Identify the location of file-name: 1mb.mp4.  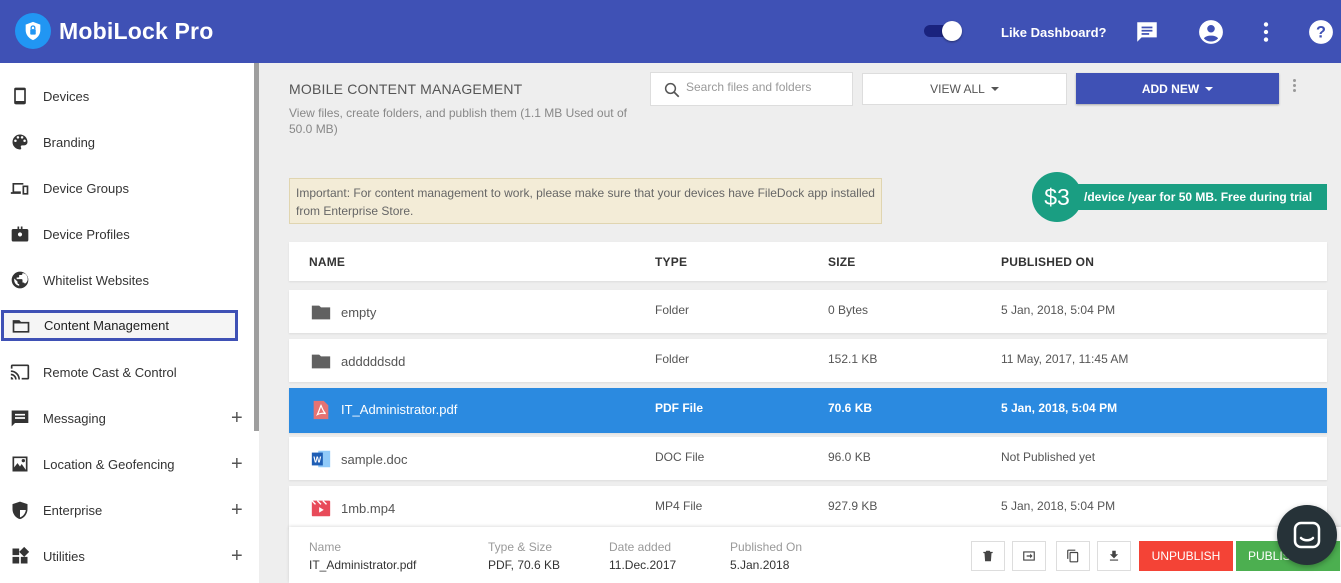
(368, 508).